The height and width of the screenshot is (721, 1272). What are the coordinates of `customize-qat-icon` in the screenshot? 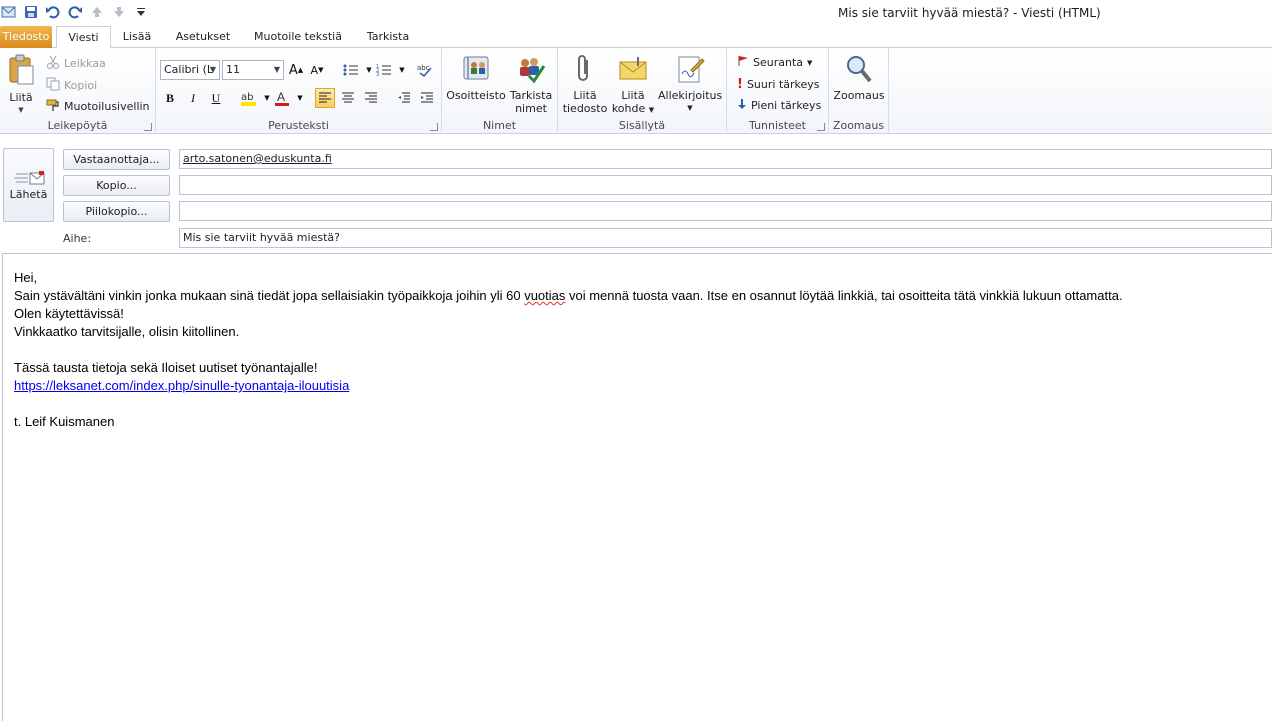 It's located at (141, 12).